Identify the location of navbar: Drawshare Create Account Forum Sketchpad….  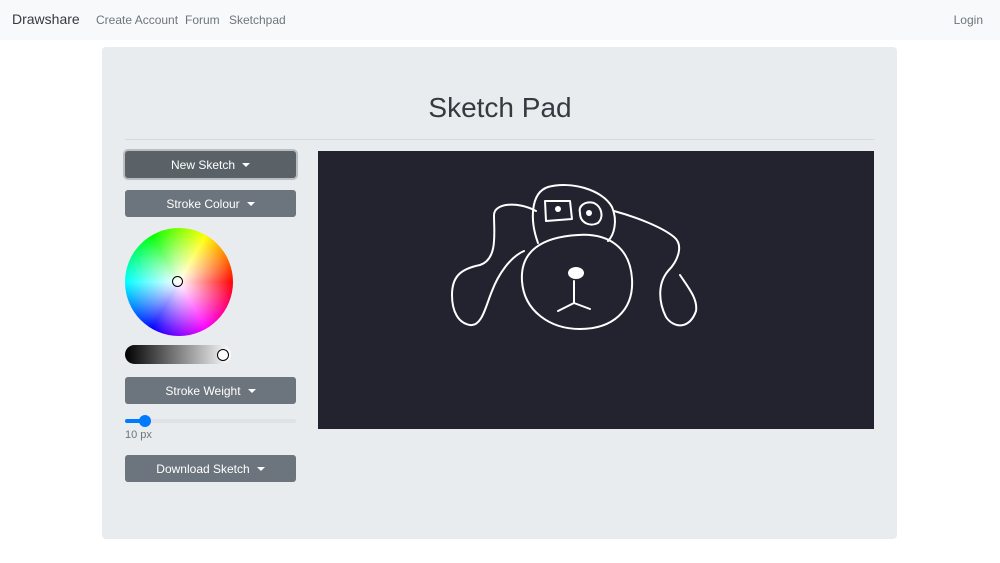
(500, 20).